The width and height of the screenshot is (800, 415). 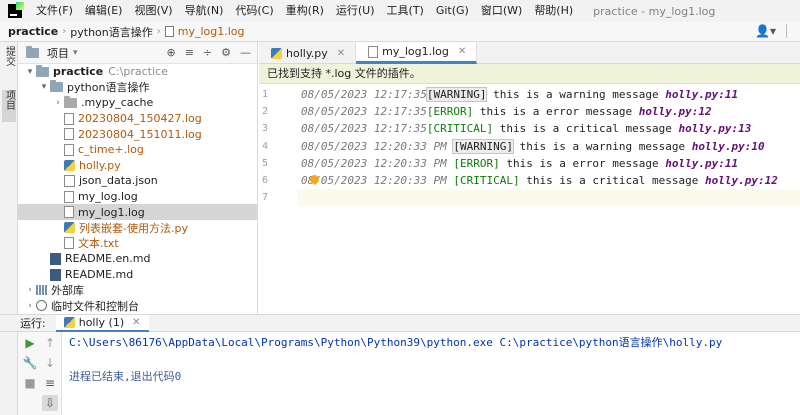 I want to click on minimize-icon: —, so click(x=245, y=52).